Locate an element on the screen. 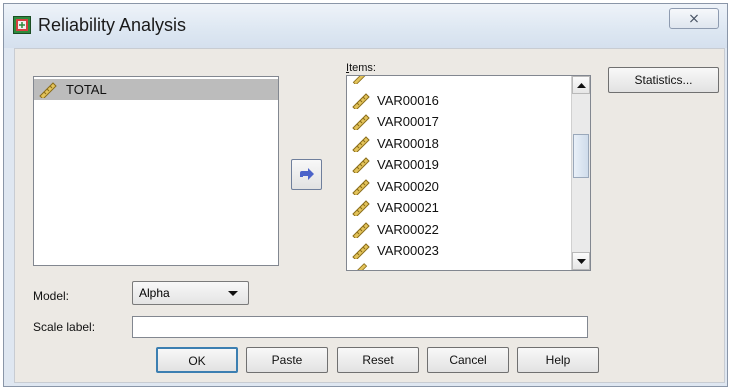 The width and height of the screenshot is (731, 389). variable-name: VAR00022 is located at coordinates (408, 229).